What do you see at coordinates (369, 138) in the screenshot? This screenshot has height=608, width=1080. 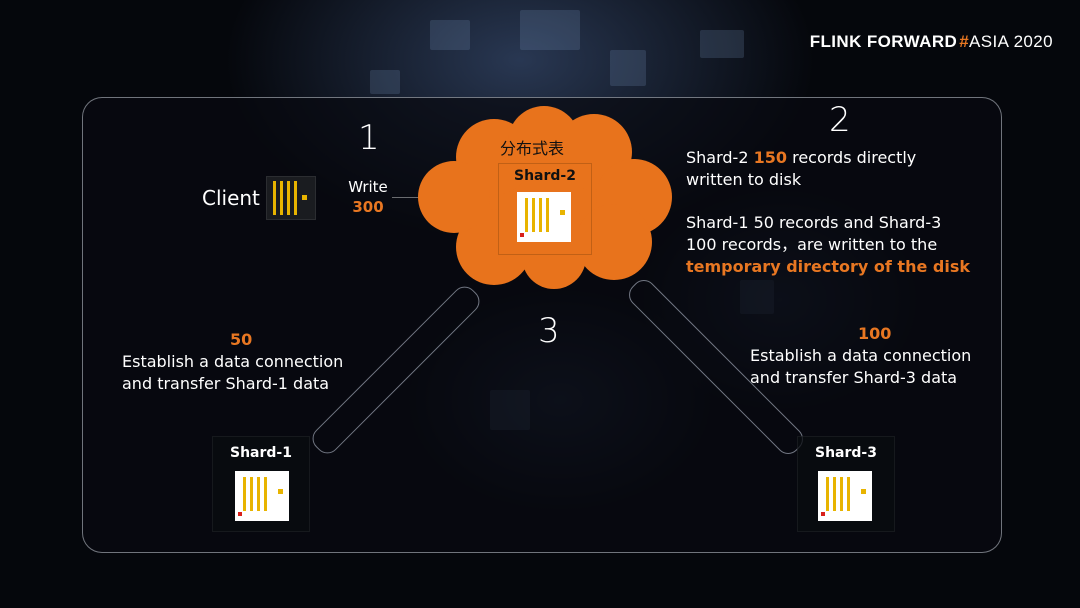 I see `step-number-1: 1` at bounding box center [369, 138].